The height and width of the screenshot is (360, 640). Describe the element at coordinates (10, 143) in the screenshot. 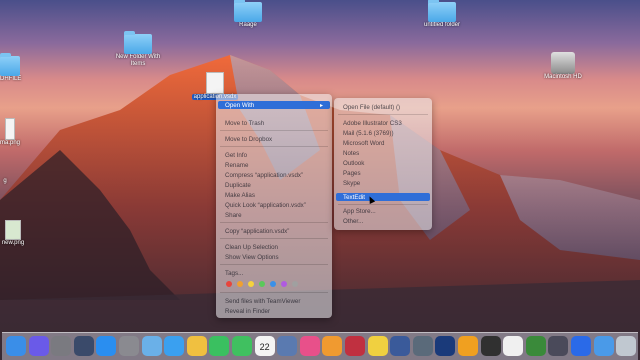

I see `file-label: ma.png` at that location.